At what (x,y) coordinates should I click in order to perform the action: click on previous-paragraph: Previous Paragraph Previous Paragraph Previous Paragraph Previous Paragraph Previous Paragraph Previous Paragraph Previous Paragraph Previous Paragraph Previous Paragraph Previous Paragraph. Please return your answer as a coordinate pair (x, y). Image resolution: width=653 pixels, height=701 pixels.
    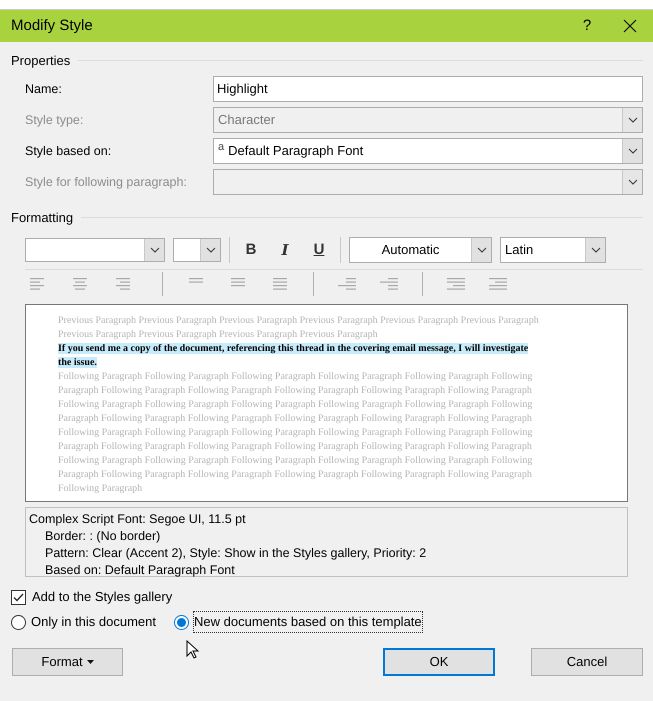
    Looking at the image, I should click on (299, 328).